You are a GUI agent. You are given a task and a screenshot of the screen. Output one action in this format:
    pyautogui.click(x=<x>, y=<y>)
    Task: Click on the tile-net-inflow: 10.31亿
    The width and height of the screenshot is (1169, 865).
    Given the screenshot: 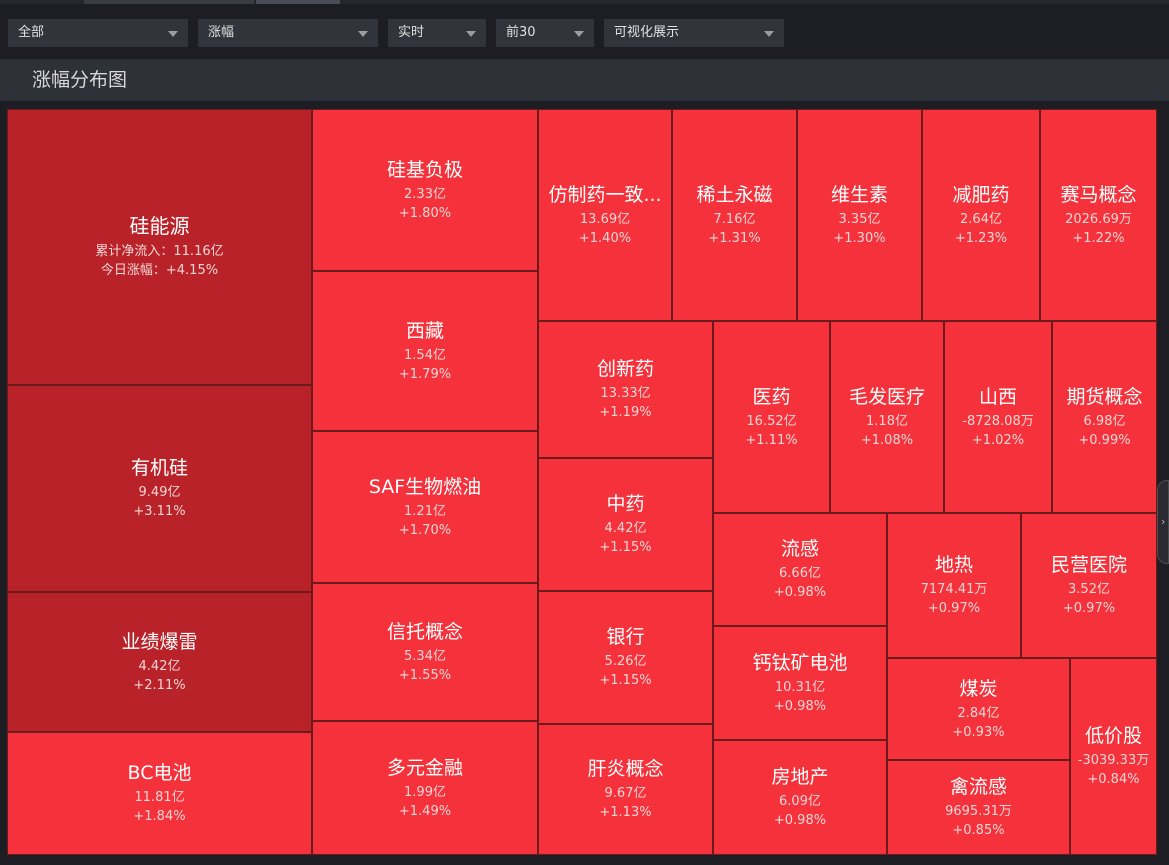 What is the action you would take?
    pyautogui.click(x=800, y=687)
    